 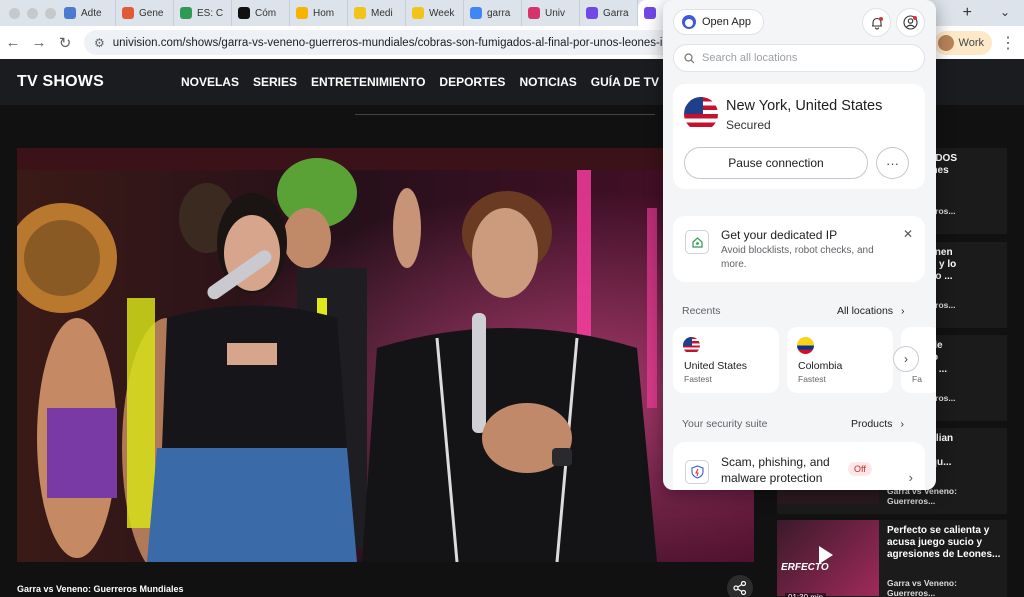 I want to click on browser-tab: Adte, so click(x=87, y=13).